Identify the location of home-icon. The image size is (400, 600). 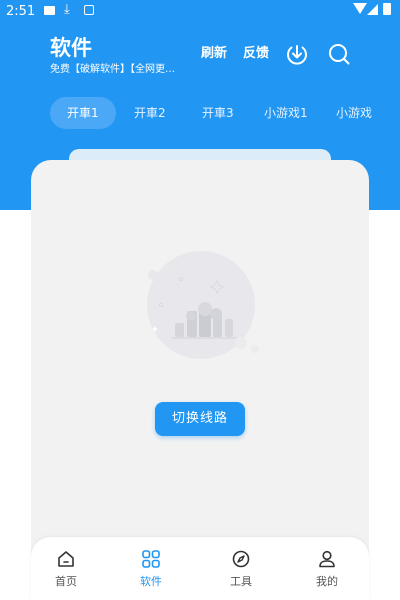
(66, 559).